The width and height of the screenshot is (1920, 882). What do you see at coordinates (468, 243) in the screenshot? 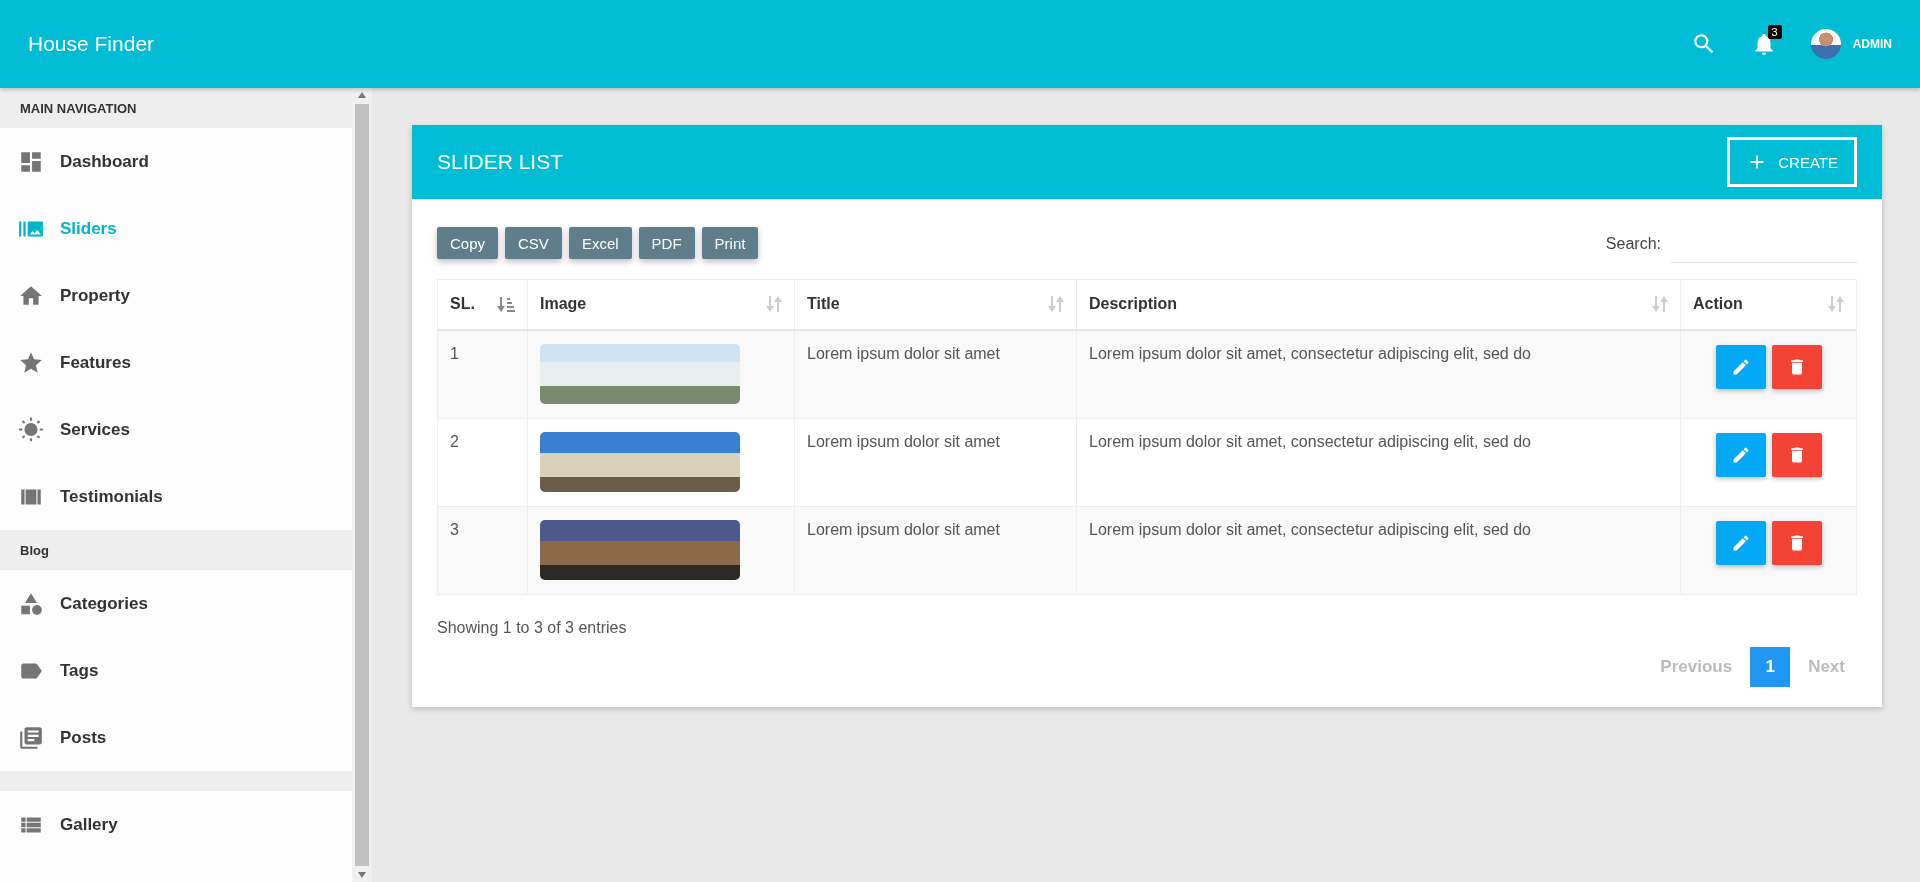
I see `export-button: Copy` at bounding box center [468, 243].